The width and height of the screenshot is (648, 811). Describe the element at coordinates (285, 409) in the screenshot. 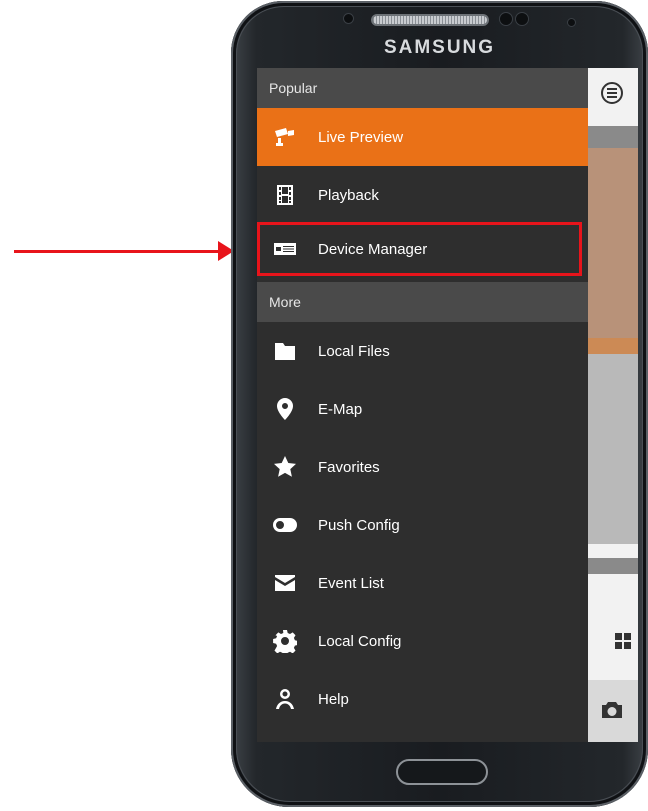

I see `map-pin-icon` at that location.